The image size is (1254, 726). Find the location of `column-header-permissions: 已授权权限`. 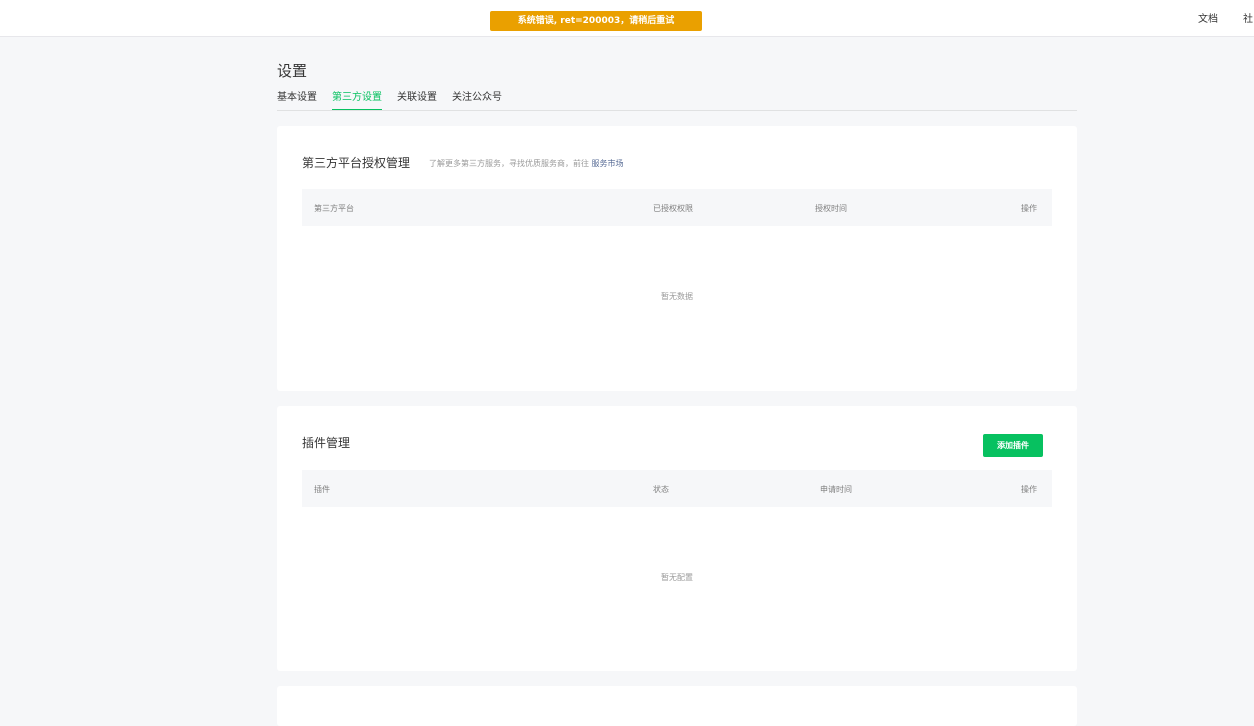

column-header-permissions: 已授权权限 is located at coordinates (673, 208).